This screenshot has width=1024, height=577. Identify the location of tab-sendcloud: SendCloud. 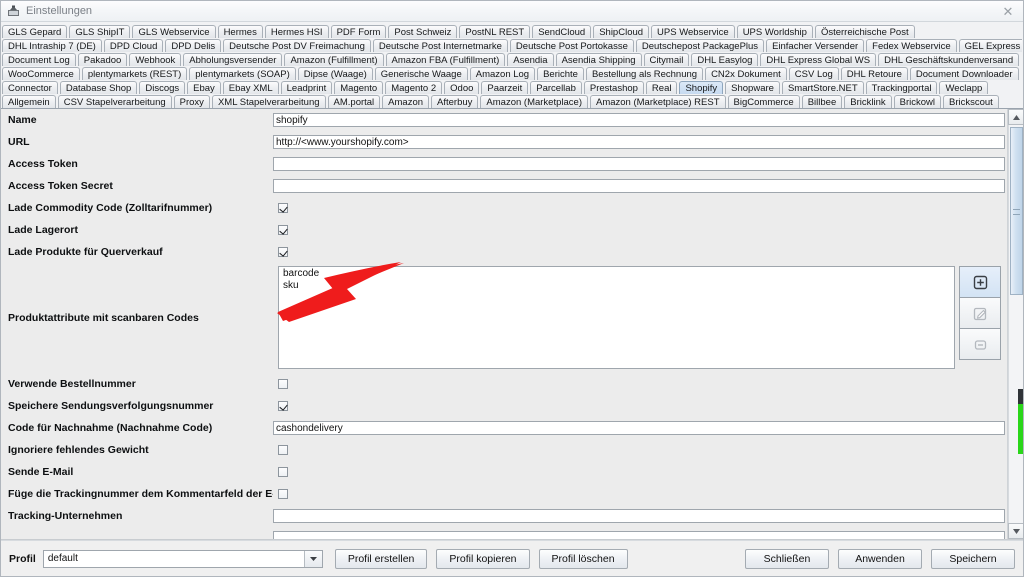
(562, 31).